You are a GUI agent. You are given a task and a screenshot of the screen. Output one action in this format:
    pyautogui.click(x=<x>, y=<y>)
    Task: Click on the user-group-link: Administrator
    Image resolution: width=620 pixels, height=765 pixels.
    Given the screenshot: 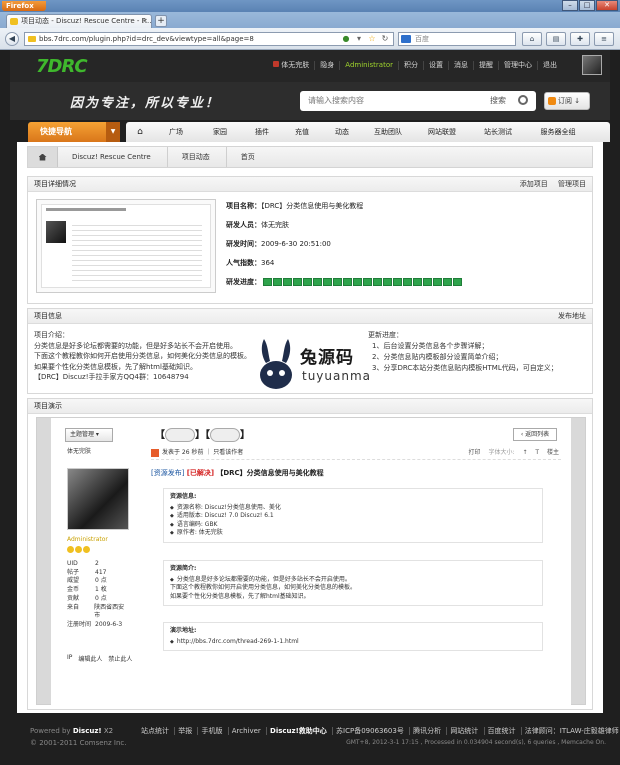 What is the action you would take?
    pyautogui.click(x=368, y=65)
    